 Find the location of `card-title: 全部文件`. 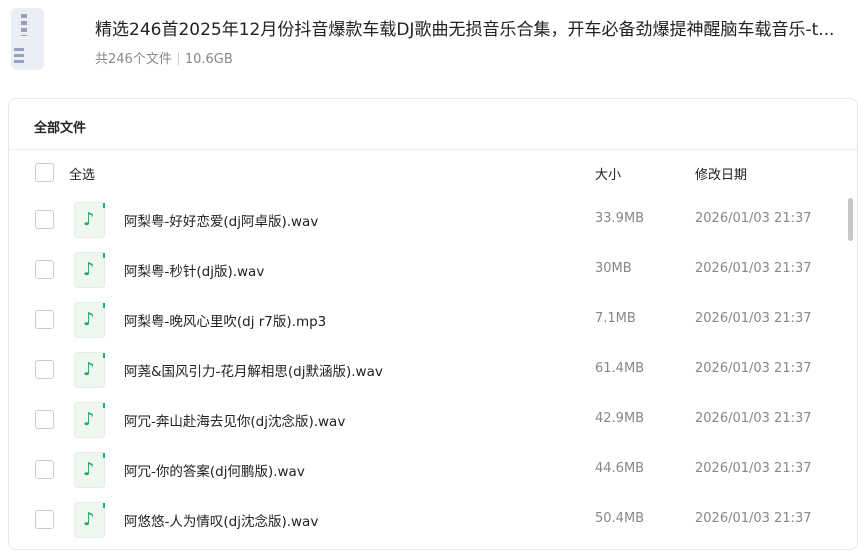

card-title: 全部文件 is located at coordinates (60, 128).